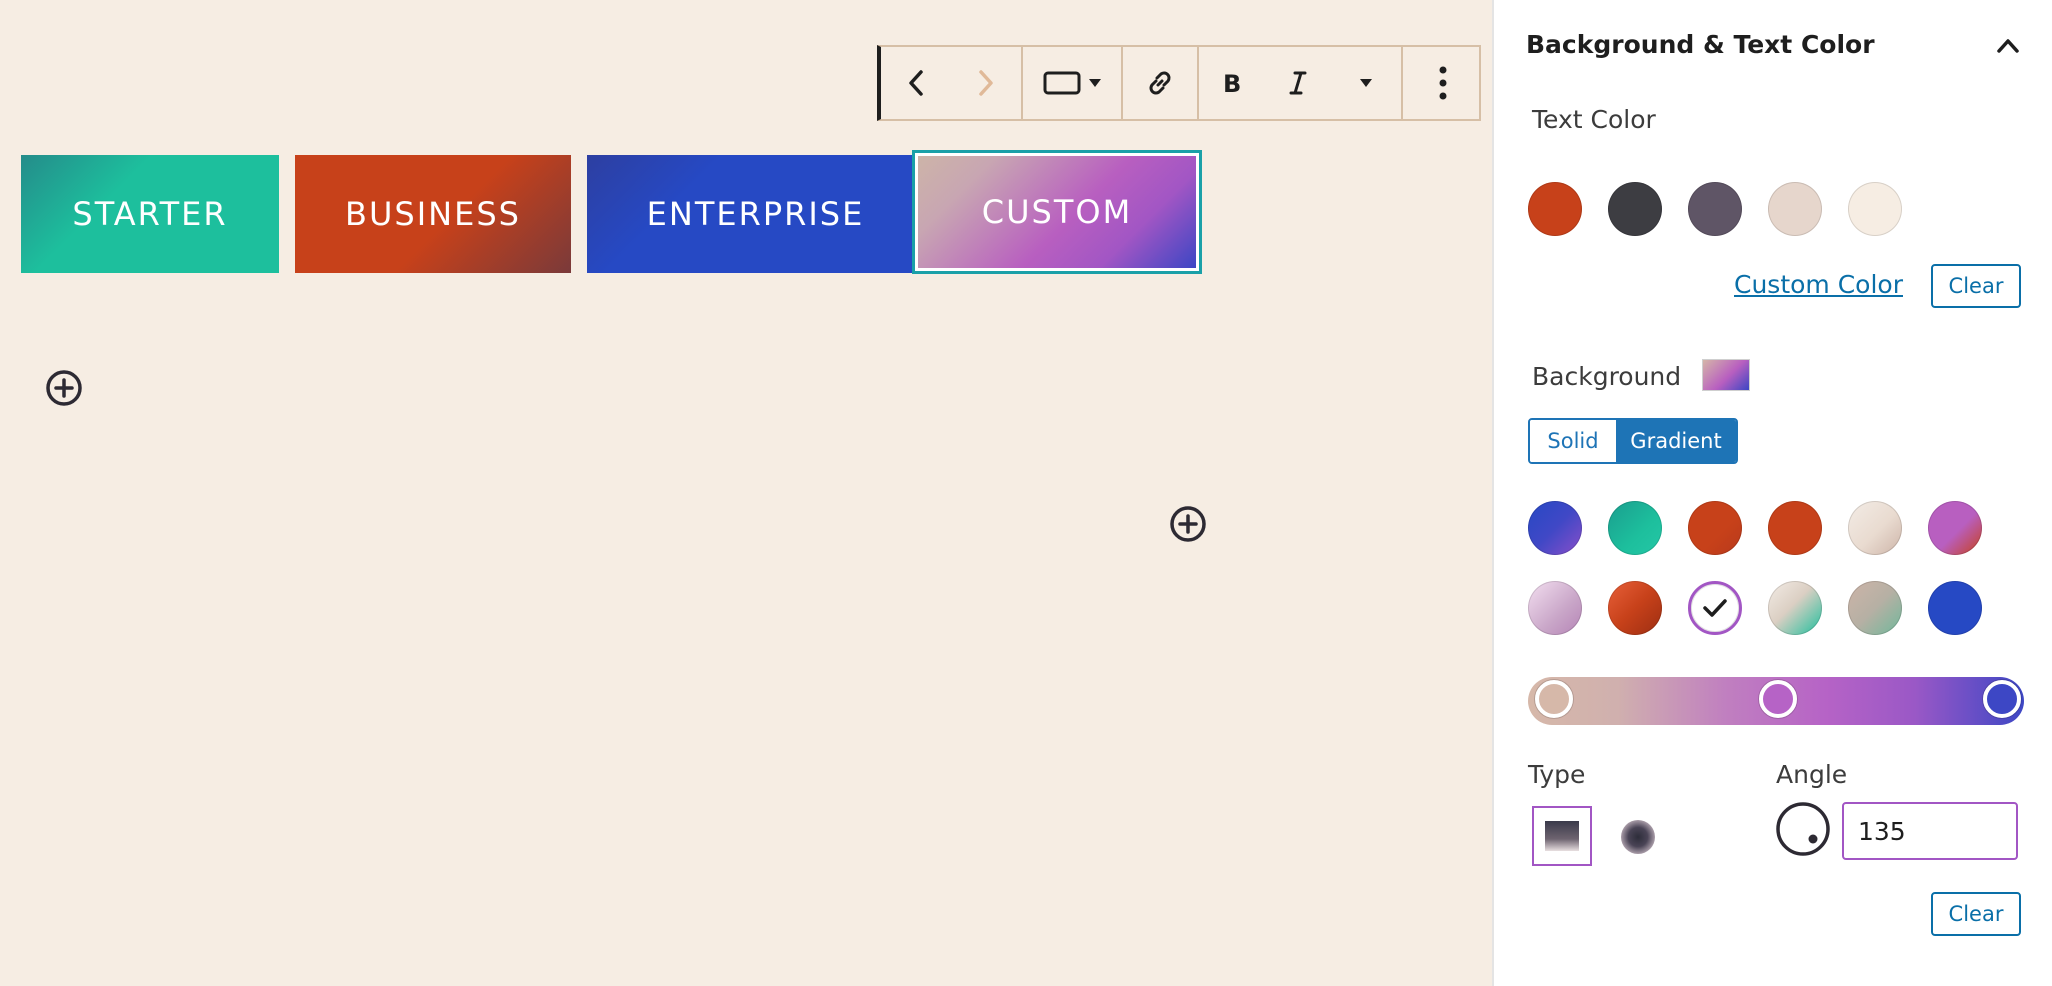 Image resolution: width=2052 pixels, height=986 pixels. I want to click on gradient-stop-start, so click(1554, 699).